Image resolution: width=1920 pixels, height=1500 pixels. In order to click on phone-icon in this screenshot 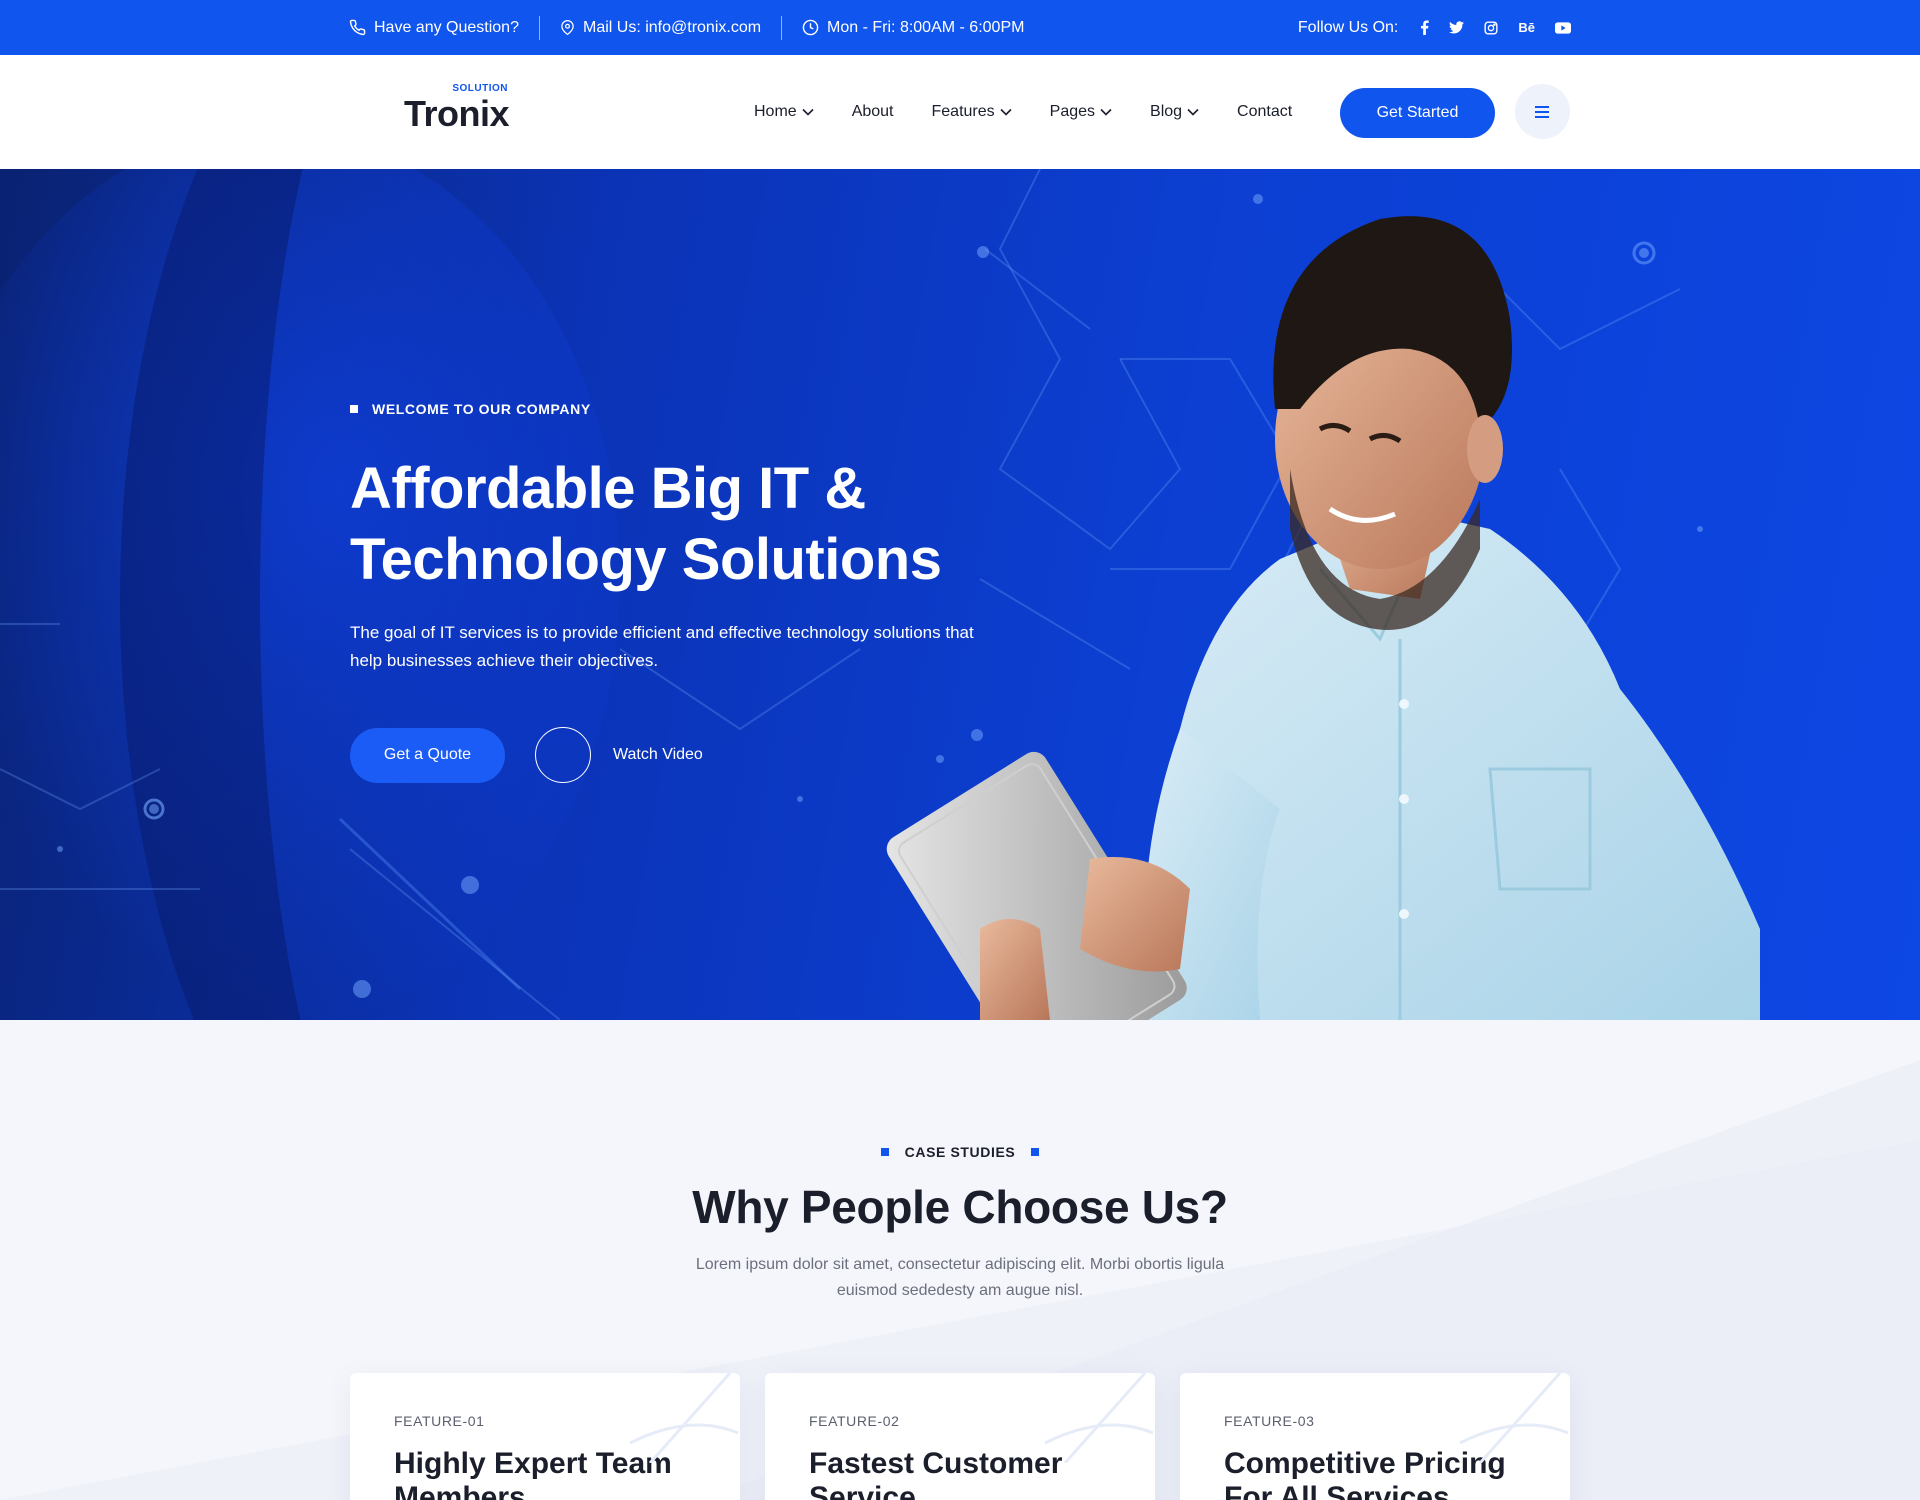, I will do `click(357, 27)`.